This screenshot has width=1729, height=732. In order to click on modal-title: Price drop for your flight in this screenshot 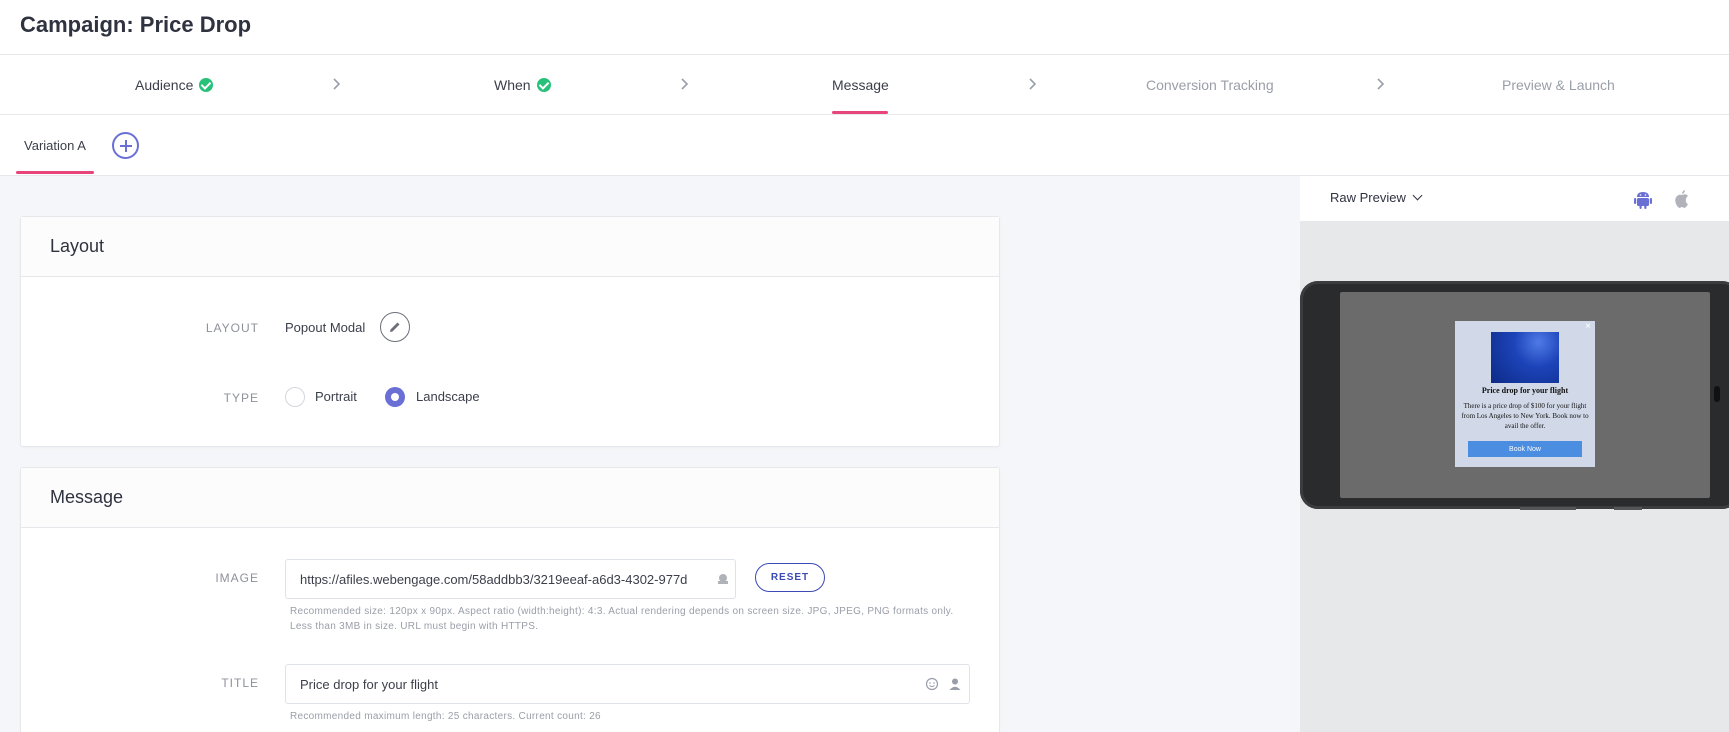, I will do `click(1525, 390)`.